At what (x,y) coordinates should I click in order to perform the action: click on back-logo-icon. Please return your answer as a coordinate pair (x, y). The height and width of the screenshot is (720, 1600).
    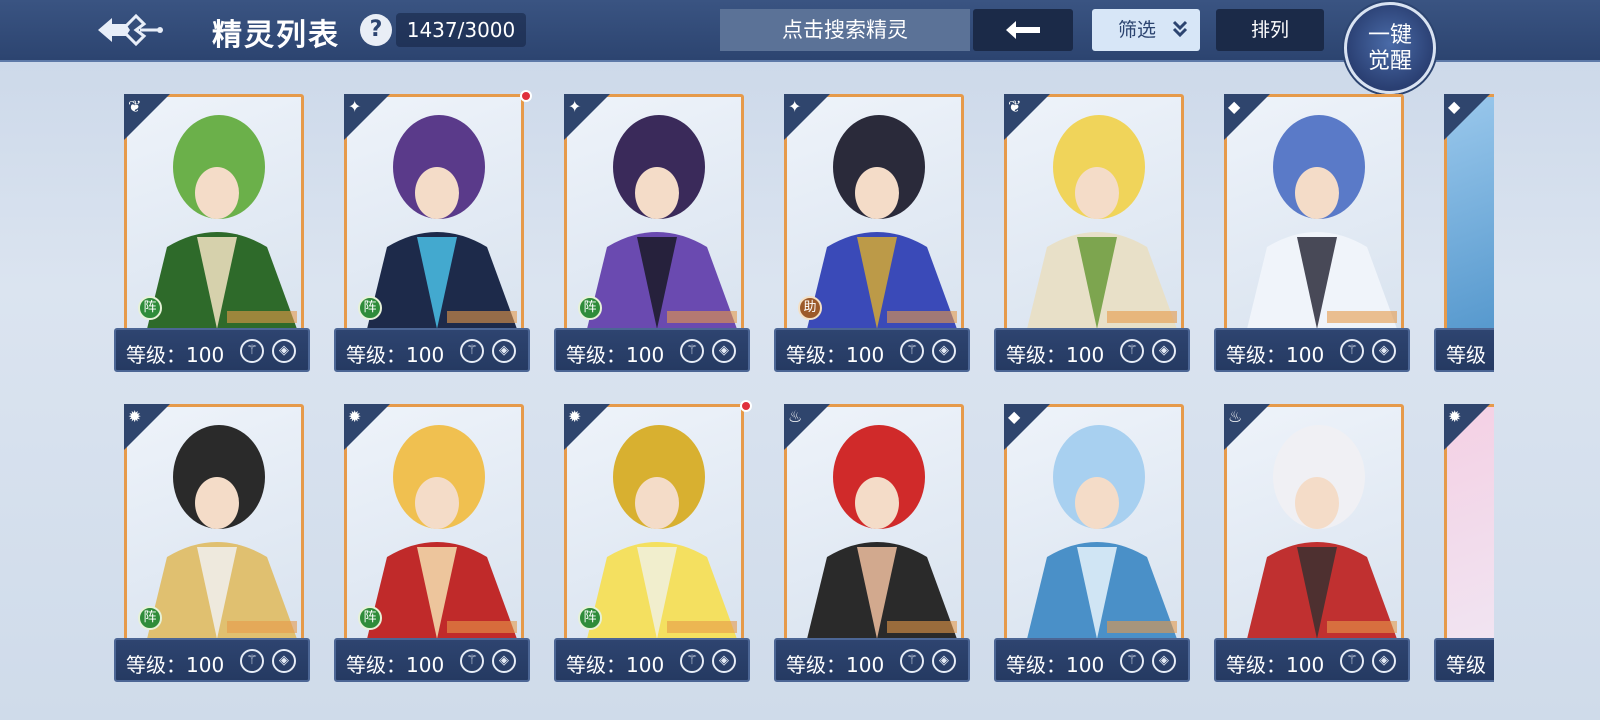
    Looking at the image, I should click on (130, 30).